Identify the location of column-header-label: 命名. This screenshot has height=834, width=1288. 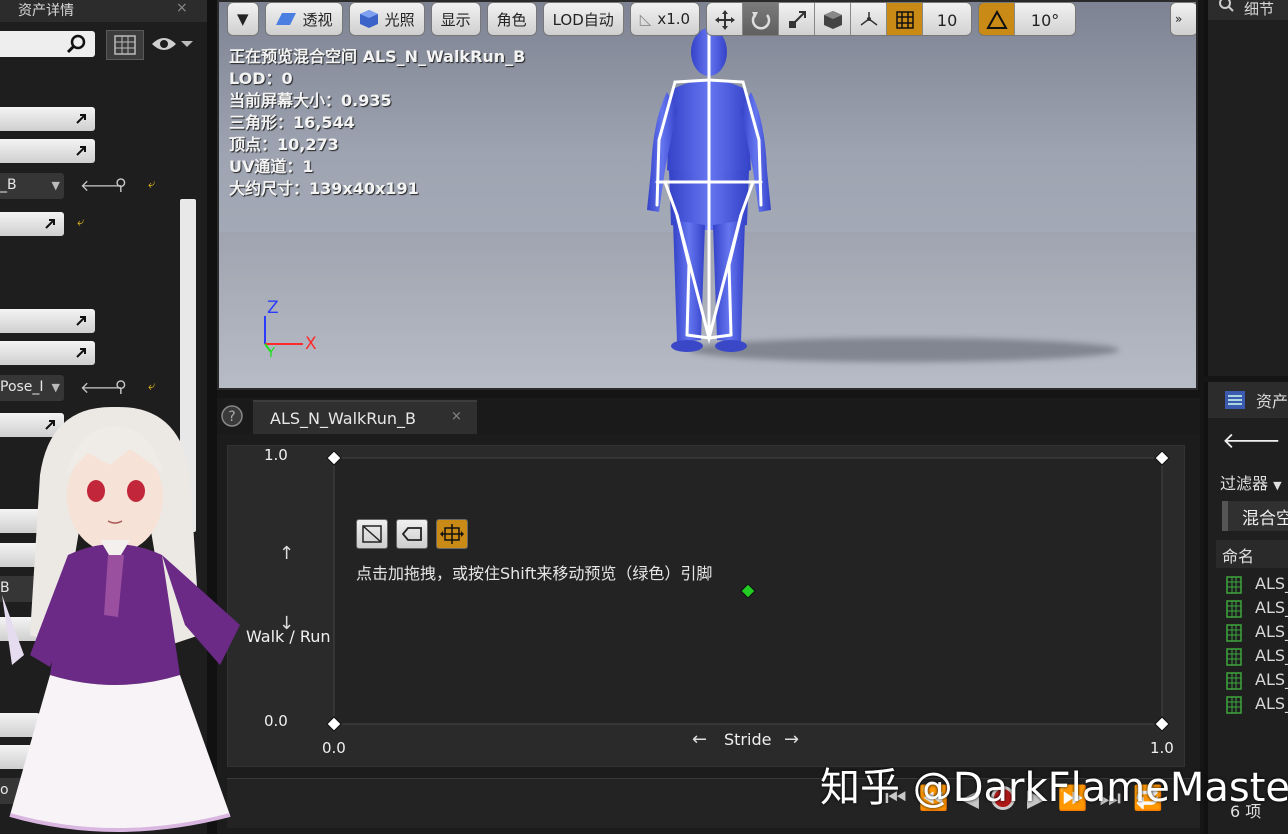
(1238, 556).